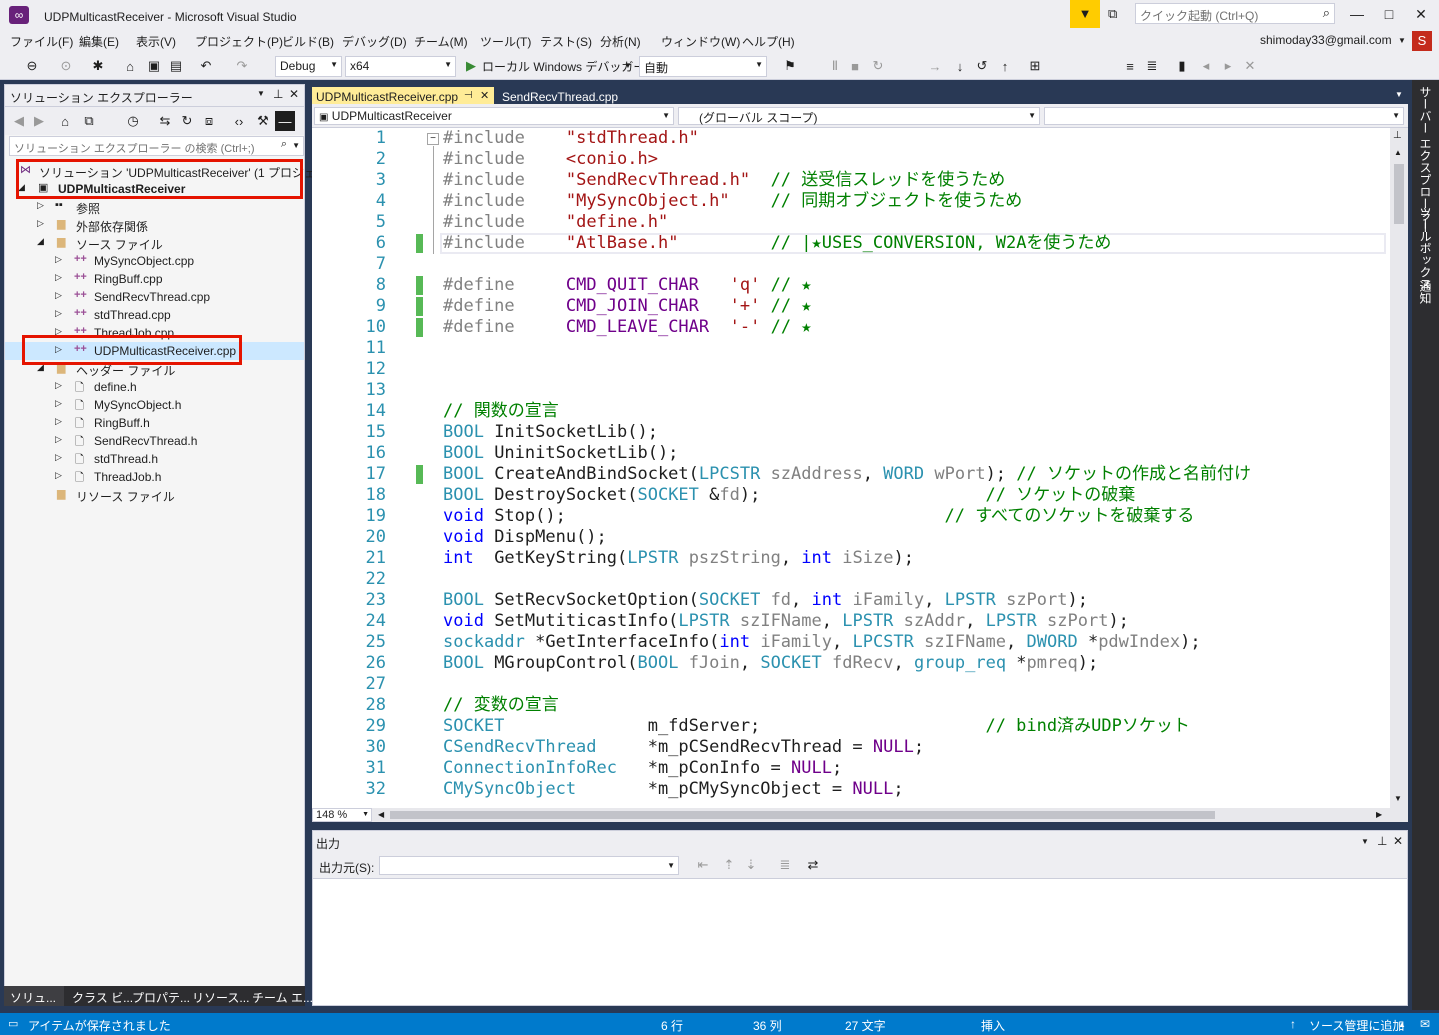 The width and height of the screenshot is (1439, 1035). Describe the element at coordinates (1397, 135) in the screenshot. I see `split-icon: ⊥` at that location.